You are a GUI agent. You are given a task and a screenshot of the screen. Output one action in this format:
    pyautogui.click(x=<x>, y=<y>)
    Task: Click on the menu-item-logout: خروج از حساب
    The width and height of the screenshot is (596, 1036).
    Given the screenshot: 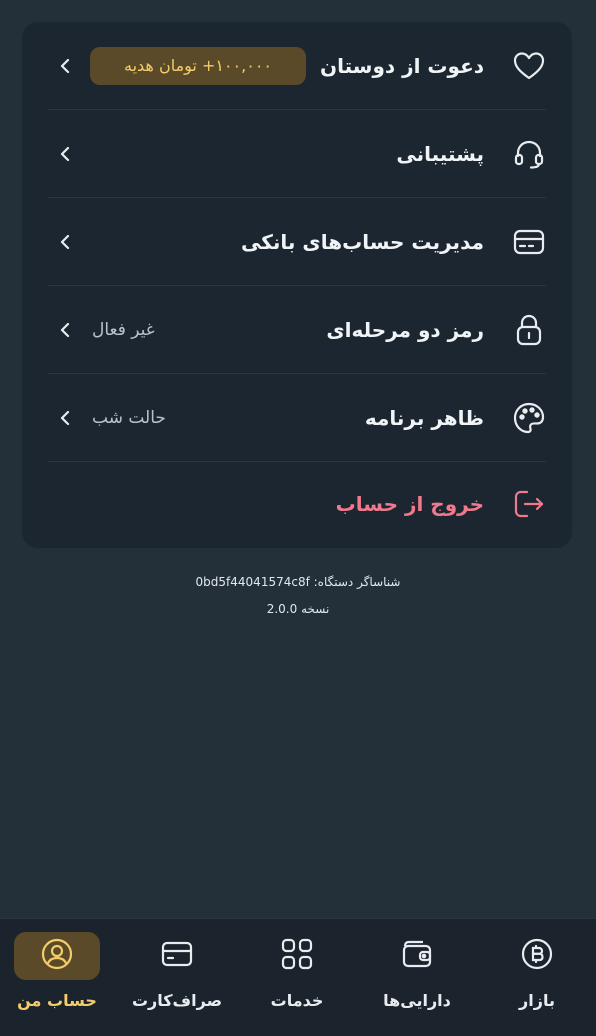 What is the action you would take?
    pyautogui.click(x=297, y=504)
    